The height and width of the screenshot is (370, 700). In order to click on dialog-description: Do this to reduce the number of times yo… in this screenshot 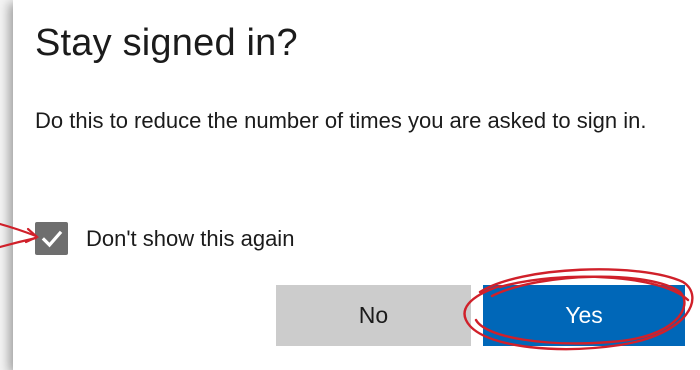, I will do `click(341, 120)`.